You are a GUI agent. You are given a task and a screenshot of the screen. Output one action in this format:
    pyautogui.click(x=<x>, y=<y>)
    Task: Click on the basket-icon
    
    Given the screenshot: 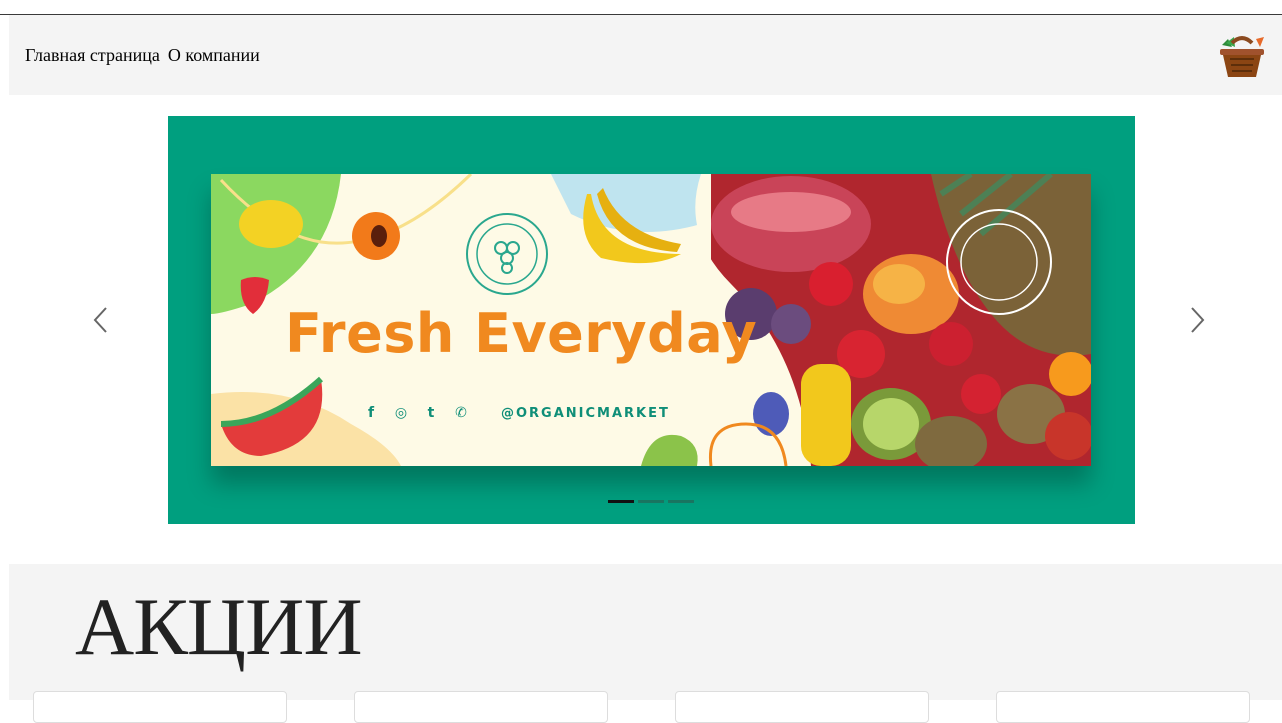 What is the action you would take?
    pyautogui.click(x=1242, y=57)
    